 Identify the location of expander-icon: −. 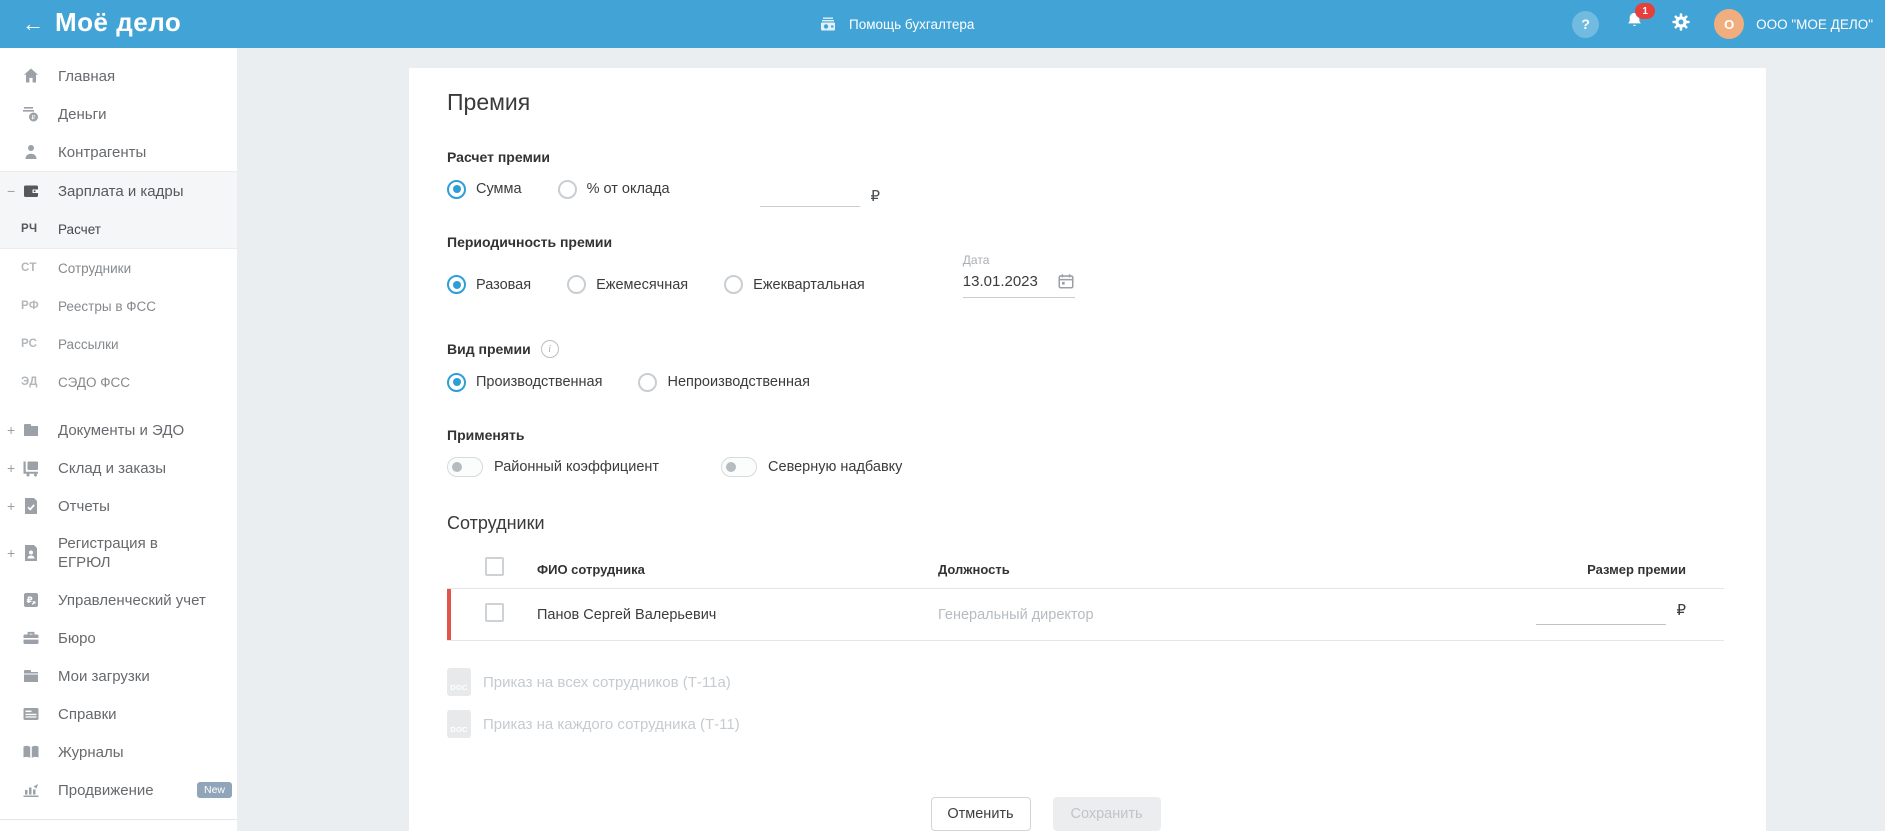
(14, 191).